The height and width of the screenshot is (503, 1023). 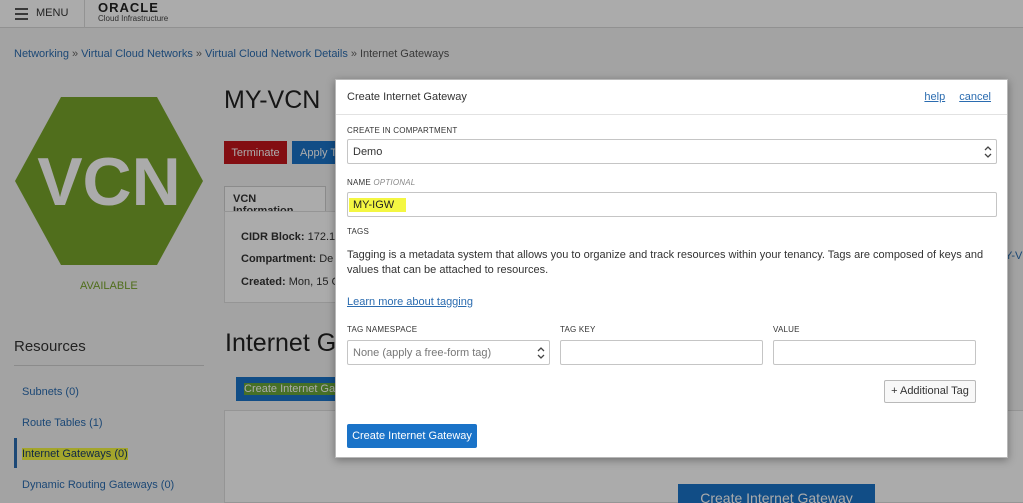 I want to click on name-input-value: MY-IGW, so click(x=378, y=205).